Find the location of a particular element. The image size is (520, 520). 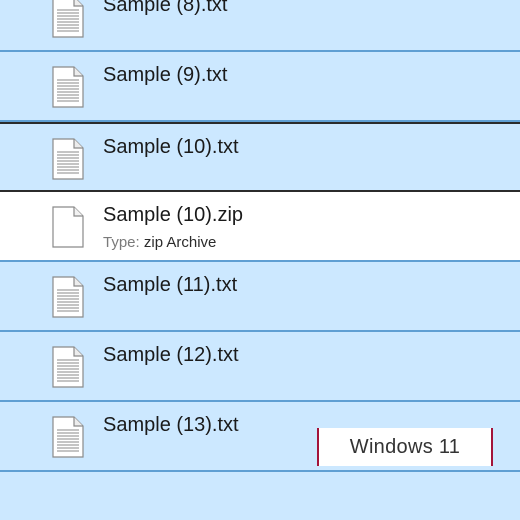

file-type-label: Type: is located at coordinates (121, 242).